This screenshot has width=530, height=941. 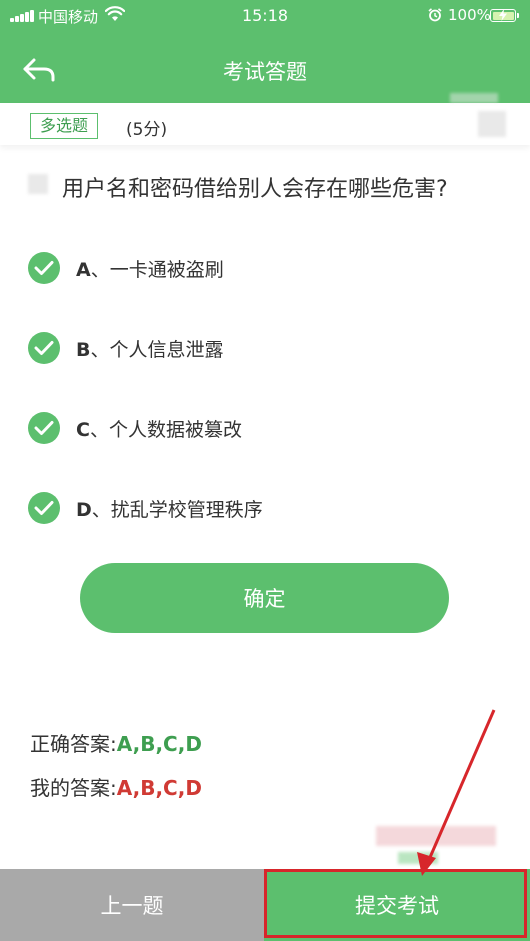 What do you see at coordinates (265, 72) in the screenshot?
I see `page-title: 考试答题` at bounding box center [265, 72].